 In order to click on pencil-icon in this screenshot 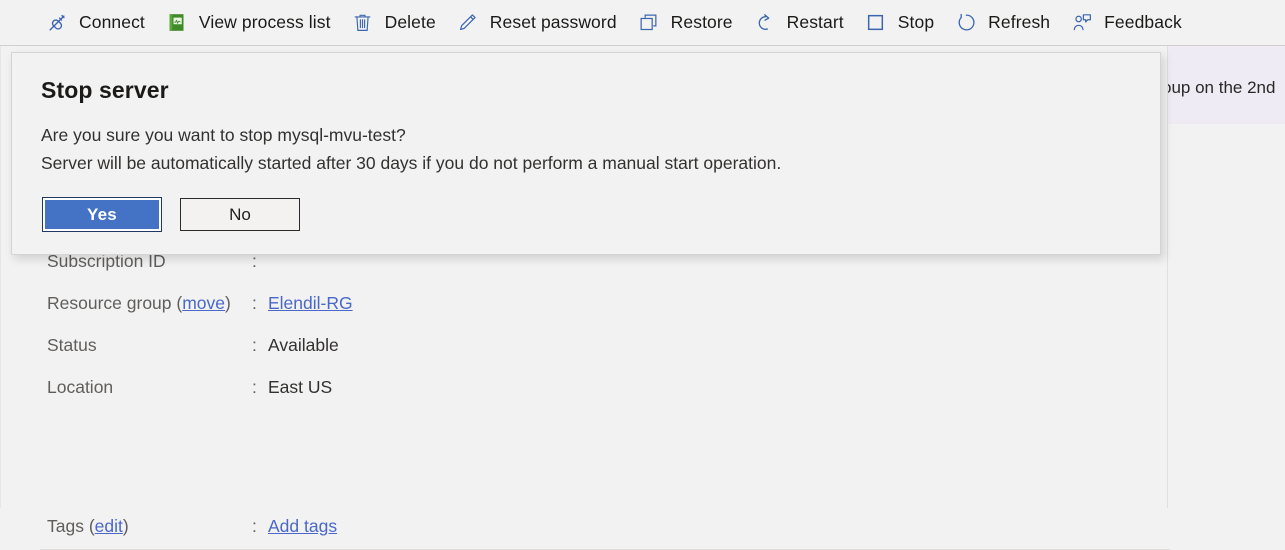, I will do `click(468, 23)`.